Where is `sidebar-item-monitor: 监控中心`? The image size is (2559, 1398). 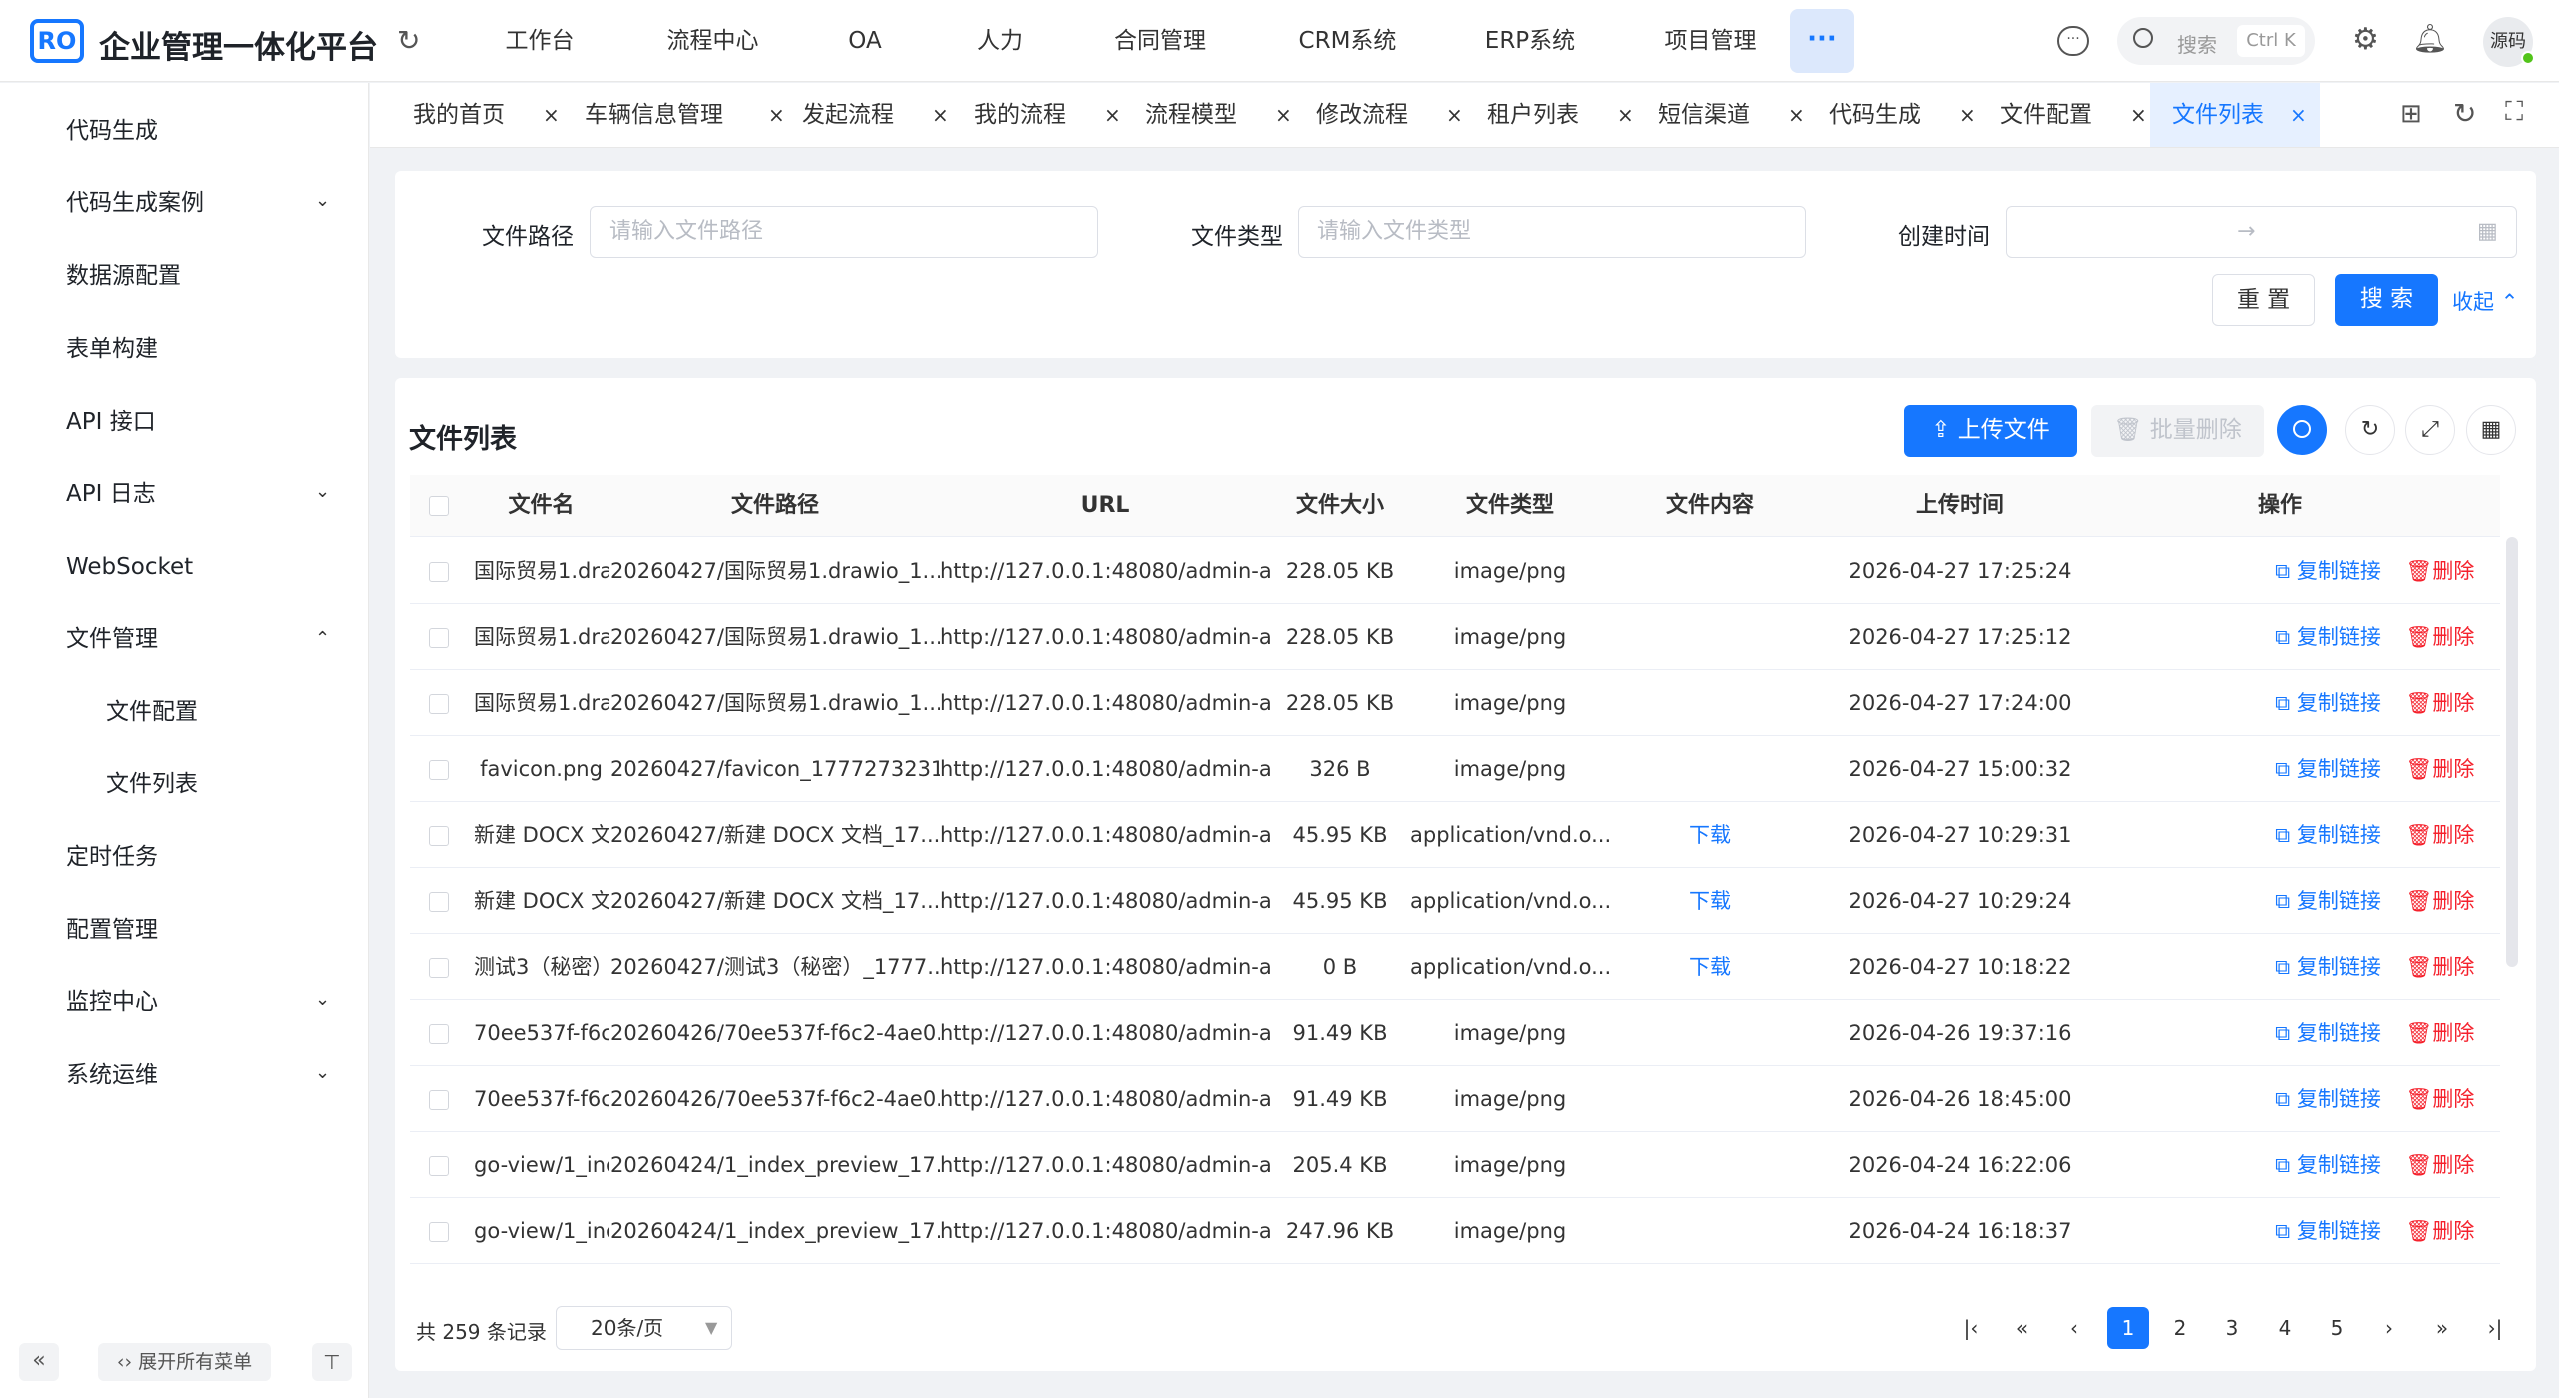
sidebar-item-monitor: 监控中心 is located at coordinates (112, 1002).